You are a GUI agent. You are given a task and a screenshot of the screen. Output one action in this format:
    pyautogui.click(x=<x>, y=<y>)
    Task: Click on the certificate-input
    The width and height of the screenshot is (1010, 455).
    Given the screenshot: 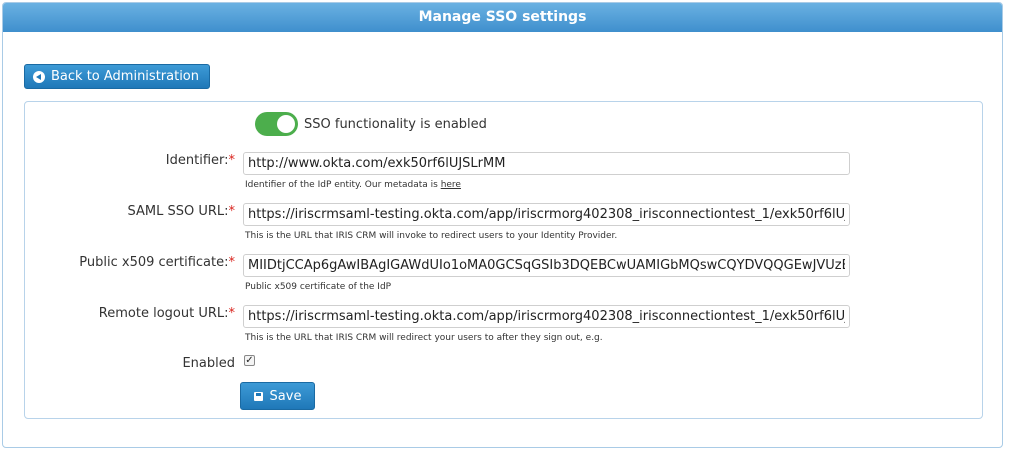 What is the action you would take?
    pyautogui.click(x=546, y=265)
    